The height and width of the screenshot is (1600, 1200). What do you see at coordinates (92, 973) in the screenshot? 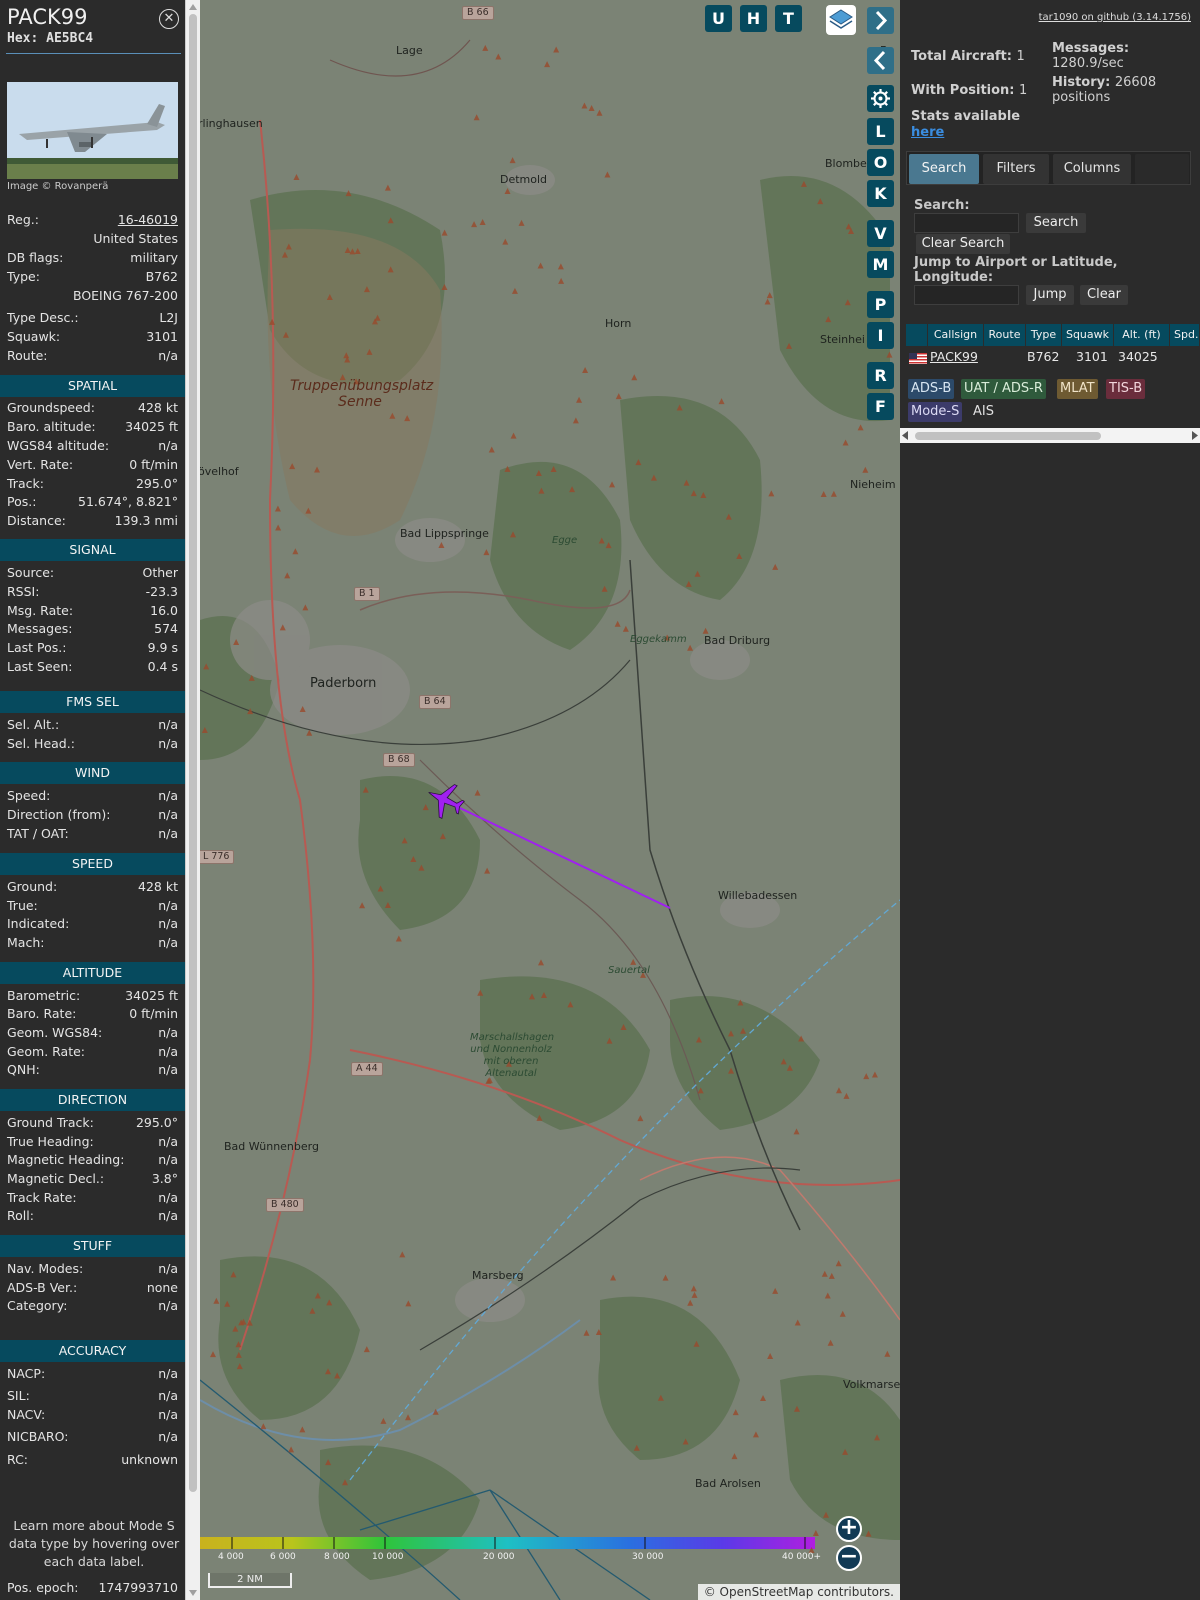
I see `section-header-altitude: ALTITUDE` at bounding box center [92, 973].